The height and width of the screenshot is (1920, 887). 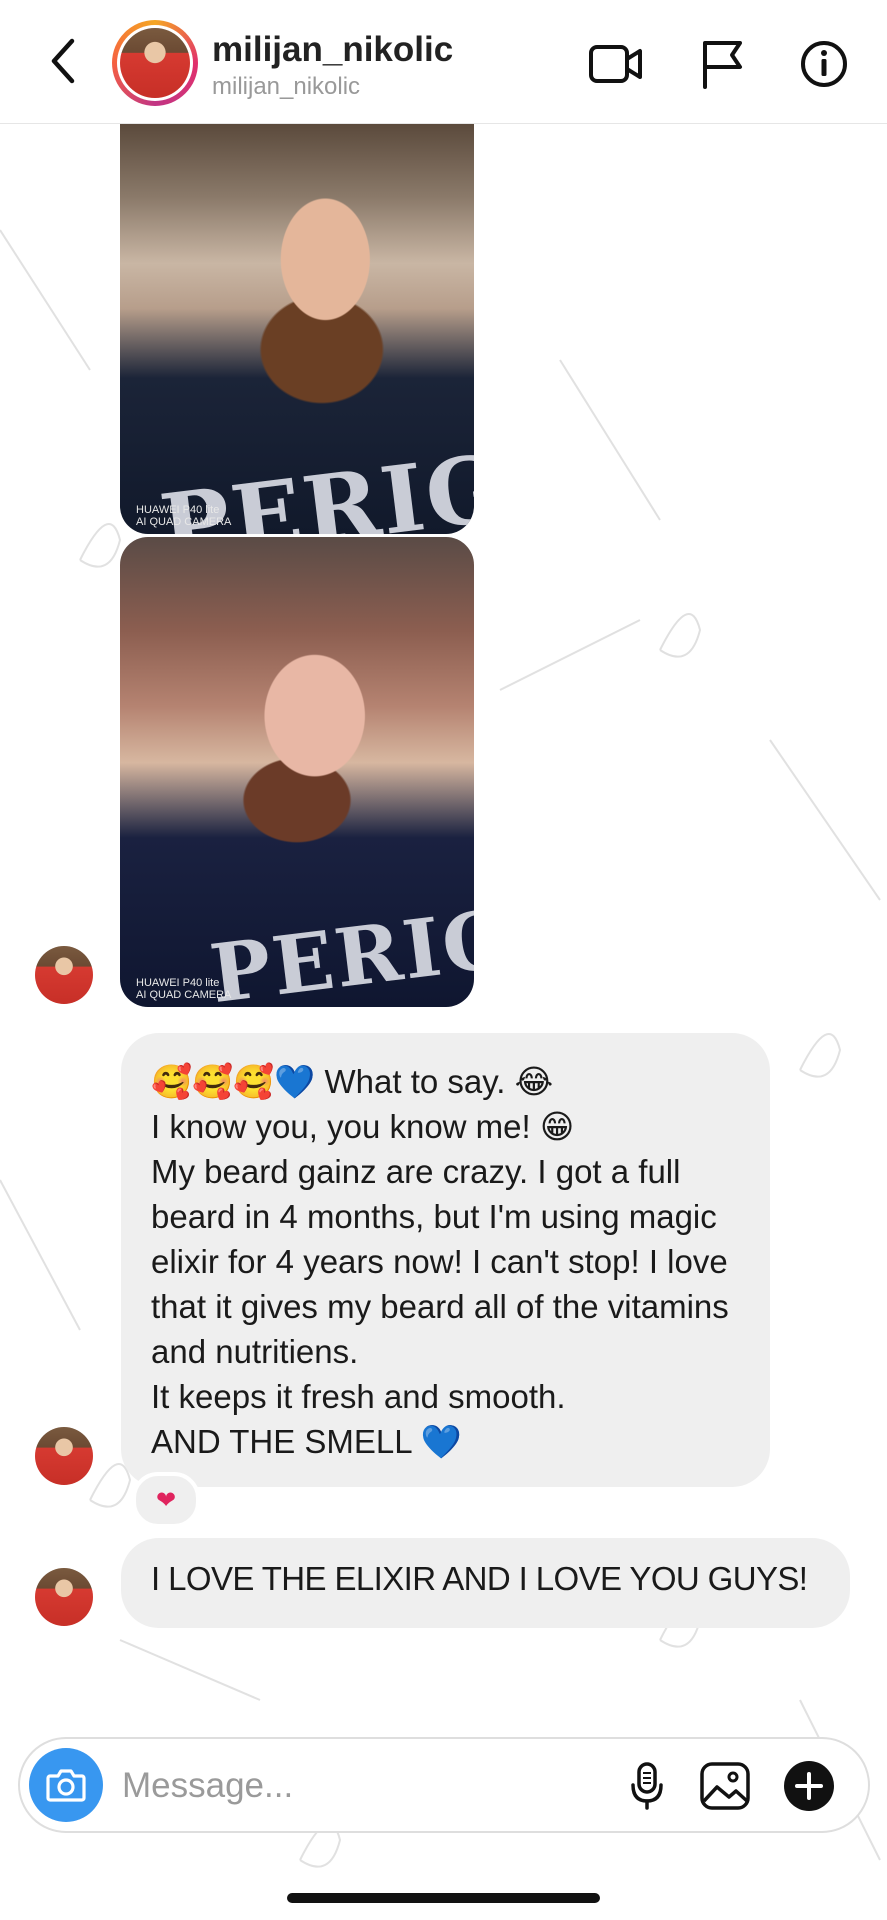 What do you see at coordinates (286, 86) in the screenshot?
I see `chat-handle: milijan_nikolic` at bounding box center [286, 86].